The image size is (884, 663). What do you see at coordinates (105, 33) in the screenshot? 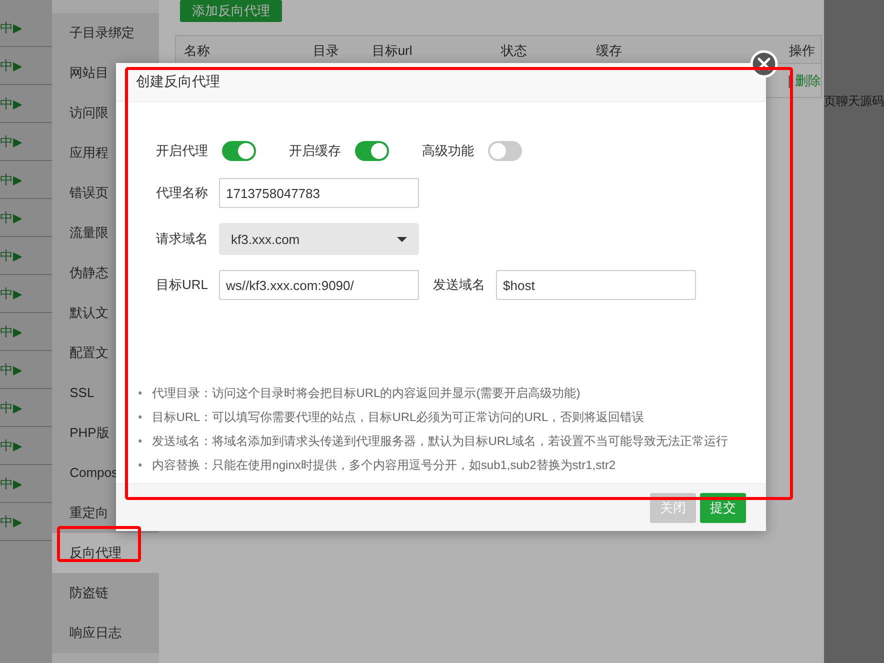
I see `sidebar-item: 子目录绑定` at bounding box center [105, 33].